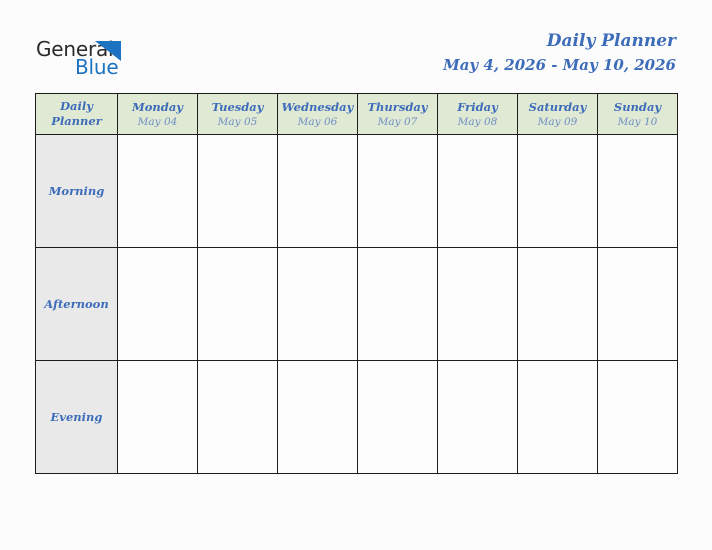 Image resolution: width=712 pixels, height=550 pixels. I want to click on slot-afternoon-sunday, so click(637, 304).